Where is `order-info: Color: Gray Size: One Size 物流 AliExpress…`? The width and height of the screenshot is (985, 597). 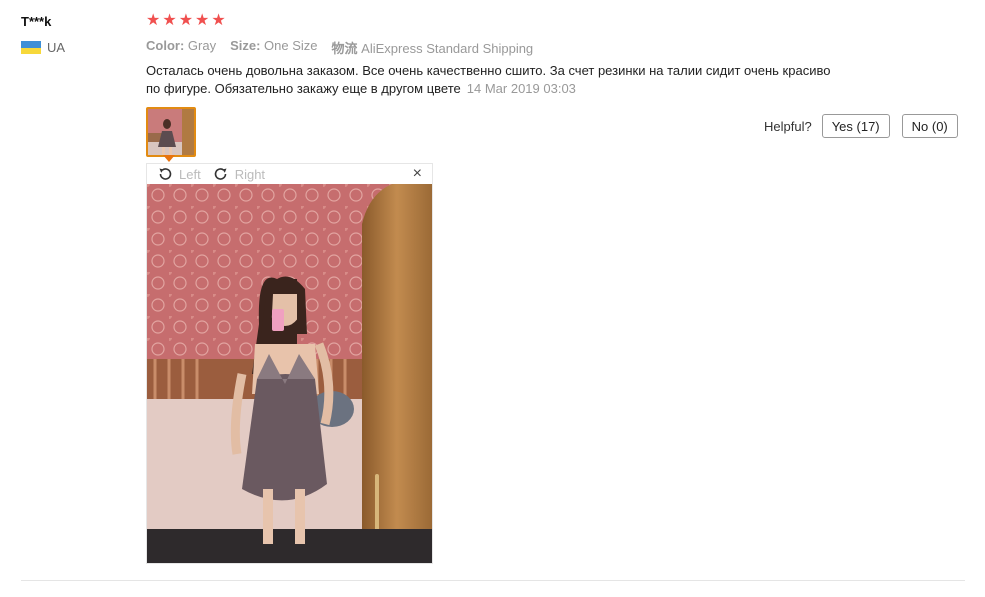 order-info: Color: Gray Size: One Size 物流 AliExpress… is located at coordinates (339, 47).